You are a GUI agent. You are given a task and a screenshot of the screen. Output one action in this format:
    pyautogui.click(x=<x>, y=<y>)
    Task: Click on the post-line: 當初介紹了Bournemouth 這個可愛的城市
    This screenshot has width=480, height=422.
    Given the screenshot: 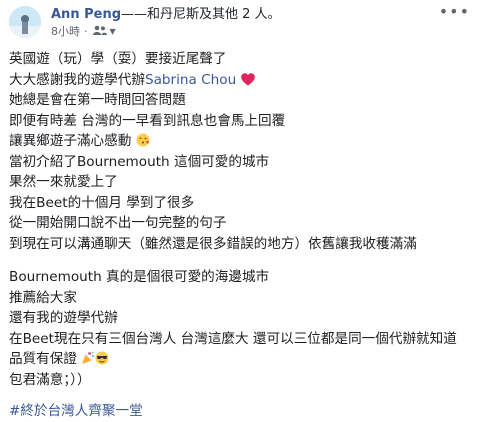 What is the action you would take?
    pyautogui.click(x=139, y=161)
    